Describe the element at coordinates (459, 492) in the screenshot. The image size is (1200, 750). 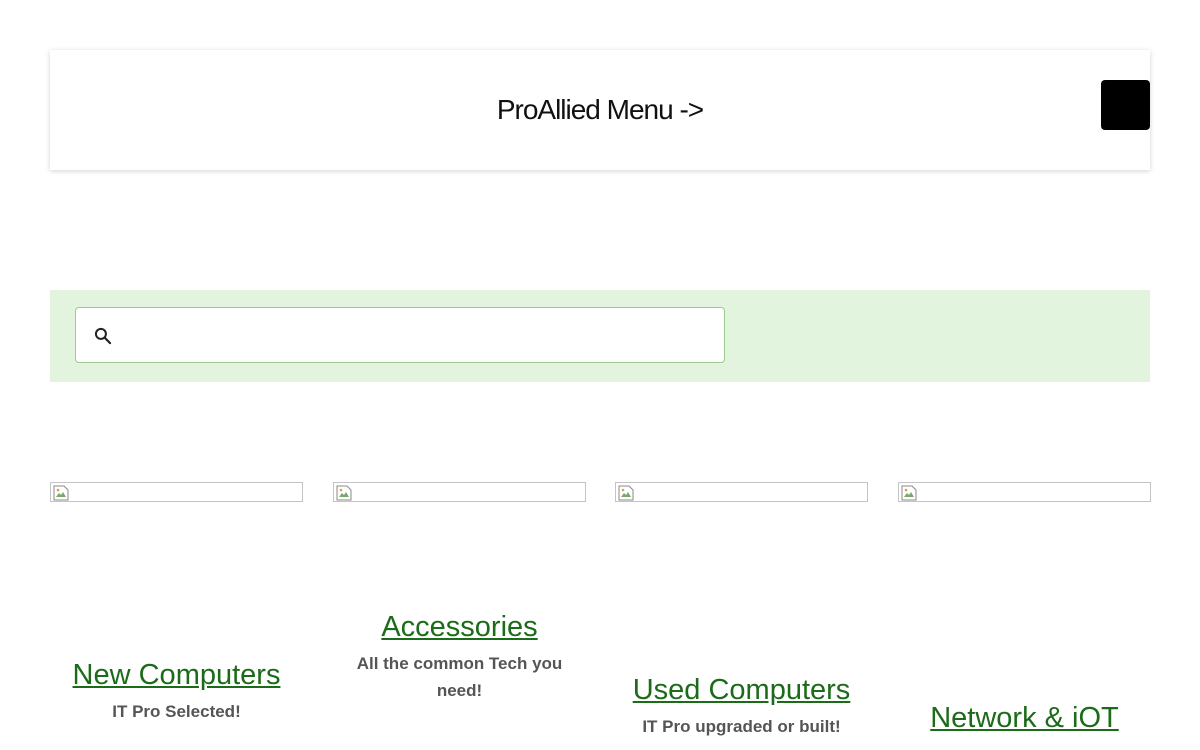
I see `category-image-accessories` at that location.